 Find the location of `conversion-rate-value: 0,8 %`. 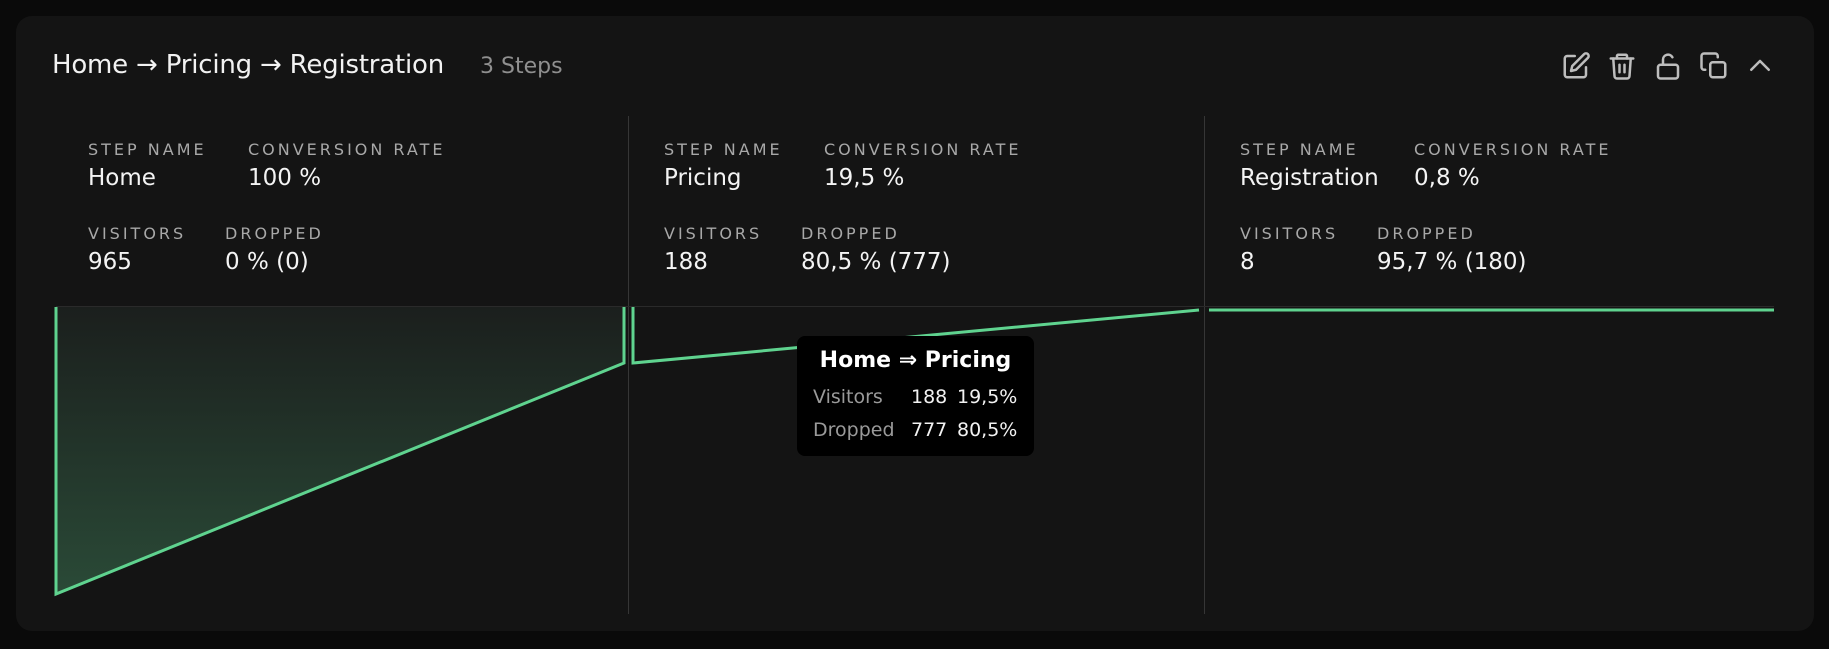

conversion-rate-value: 0,8 % is located at coordinates (1447, 178).